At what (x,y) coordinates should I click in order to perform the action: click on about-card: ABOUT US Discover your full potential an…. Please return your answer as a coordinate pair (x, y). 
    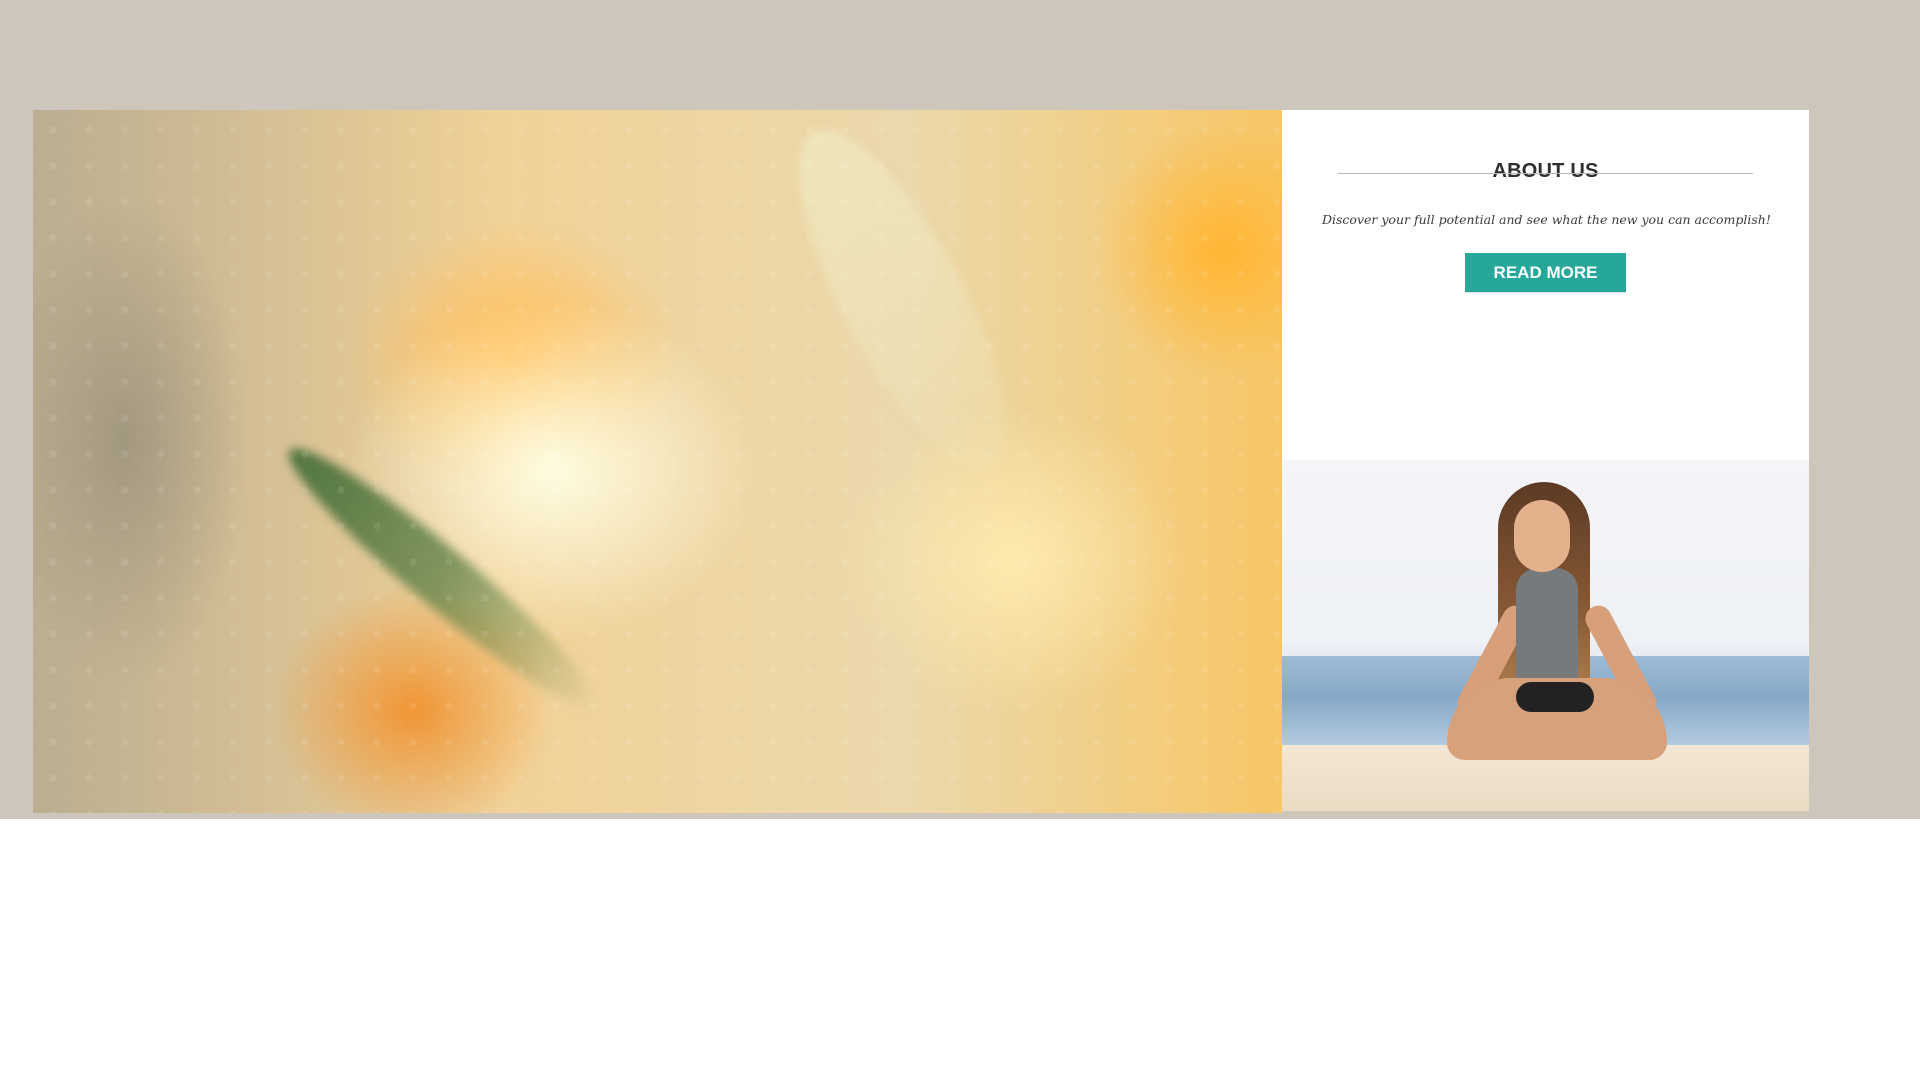
    Looking at the image, I should click on (1545, 285).